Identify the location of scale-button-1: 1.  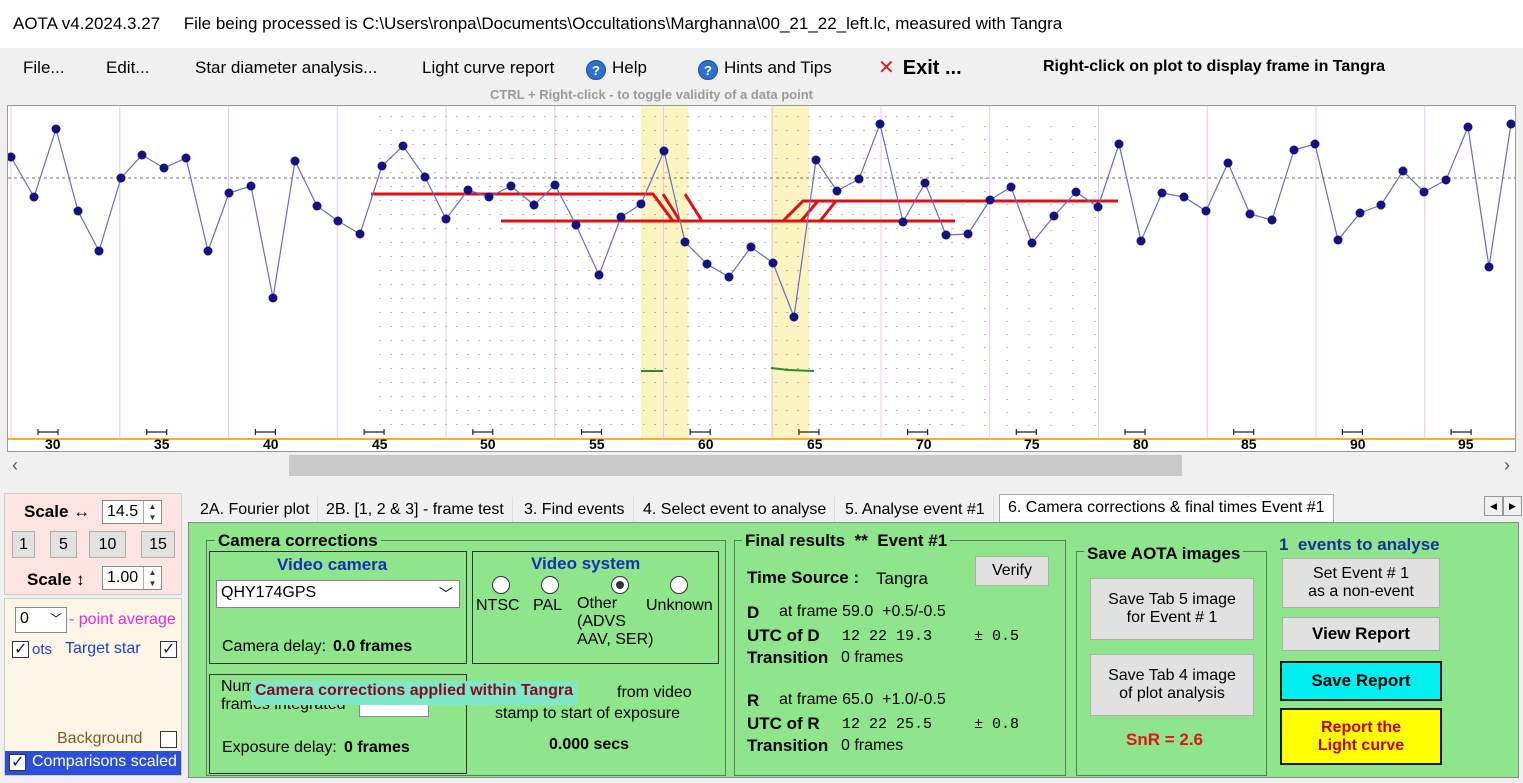
(23, 544).